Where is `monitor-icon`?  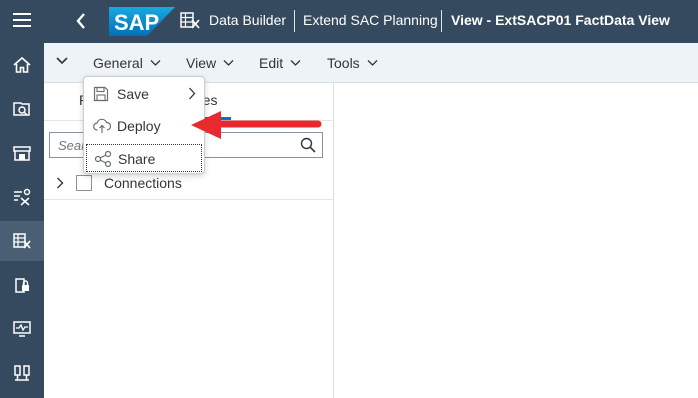 monitor-icon is located at coordinates (22, 329).